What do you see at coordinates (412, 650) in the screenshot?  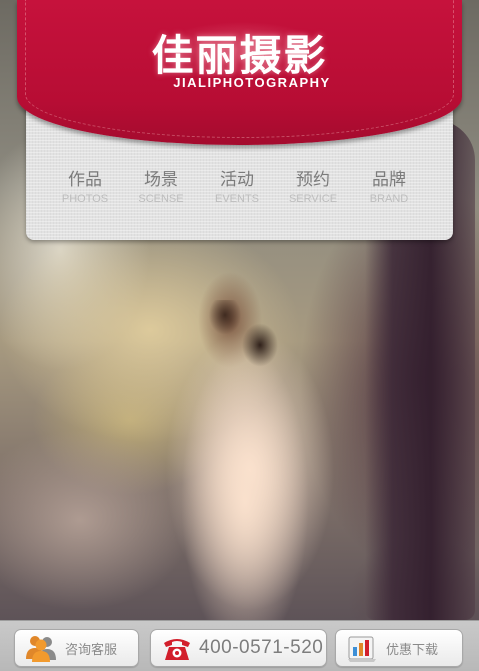 I see `download-label: 优惠下载` at bounding box center [412, 650].